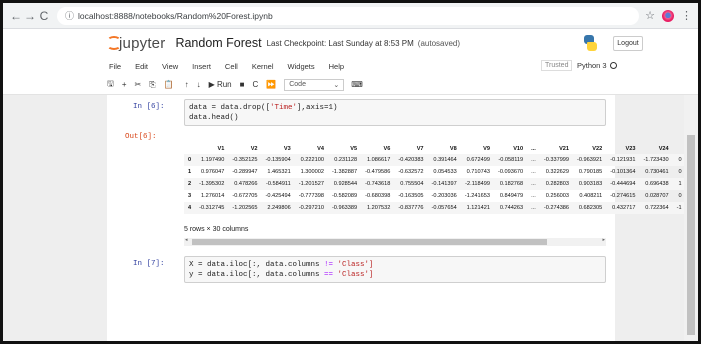  What do you see at coordinates (686, 15) in the screenshot?
I see `browser-menu-icon: ⋮` at bounding box center [686, 15].